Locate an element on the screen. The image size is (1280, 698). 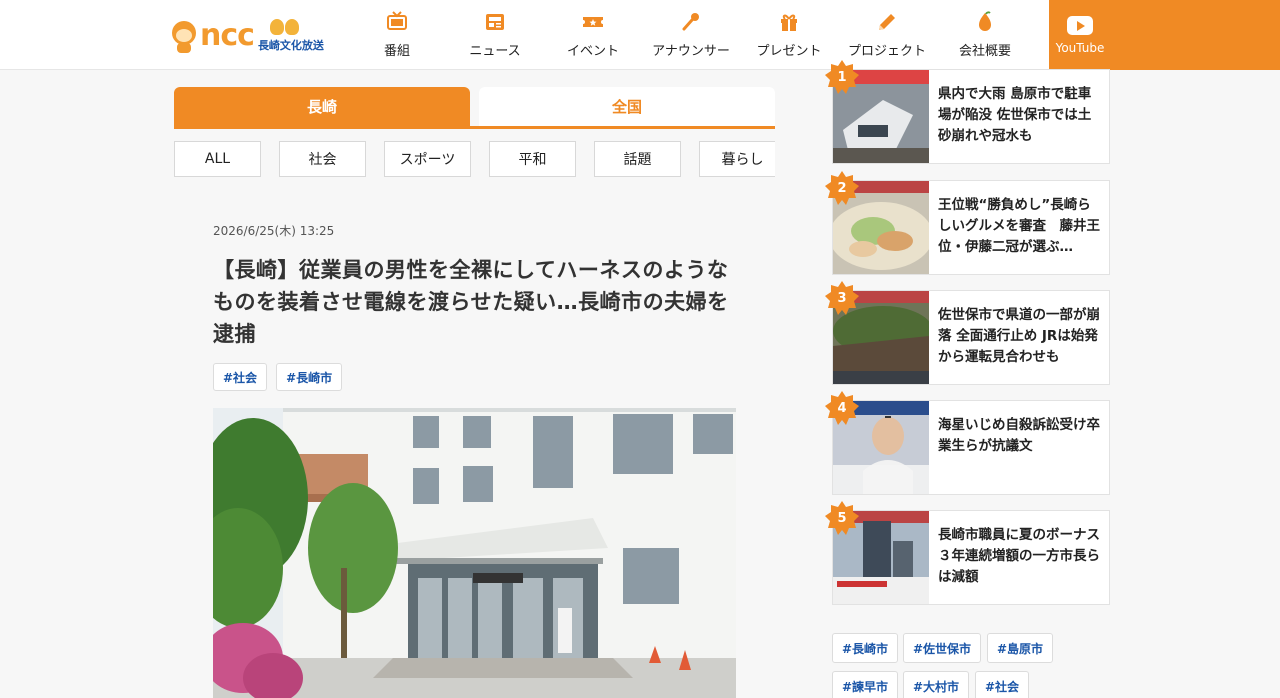
sidebar-tag: #長崎市 is located at coordinates (865, 648).